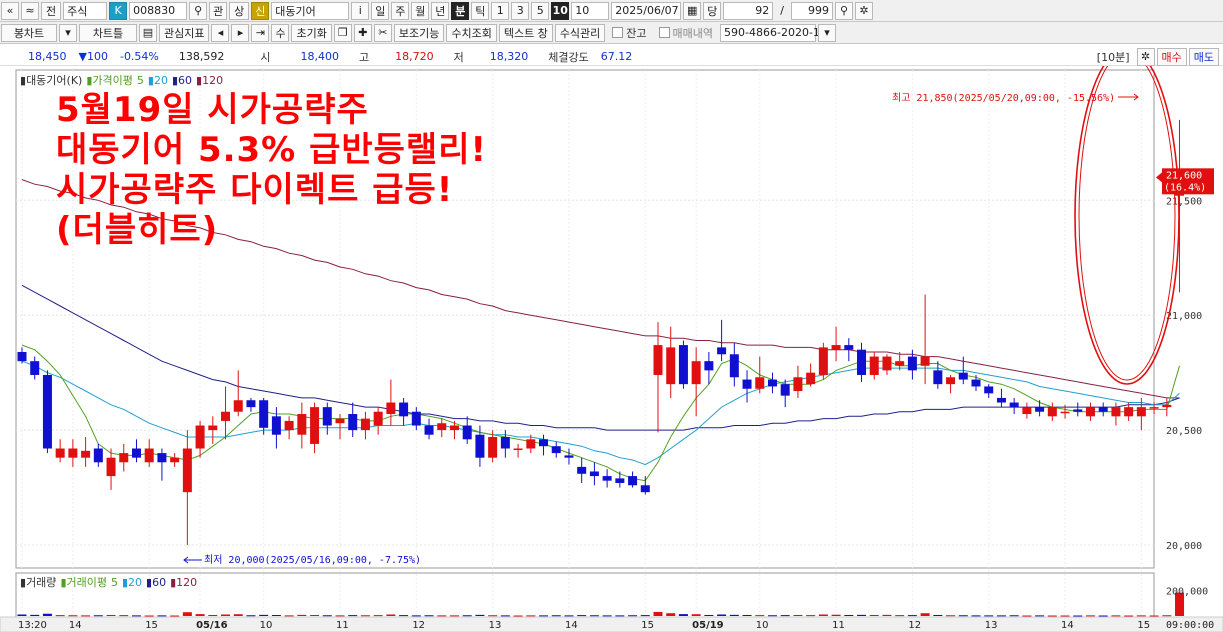 The height and width of the screenshot is (632, 1223). Describe the element at coordinates (218, 10) in the screenshot. I see `gwan-button: 관` at that location.